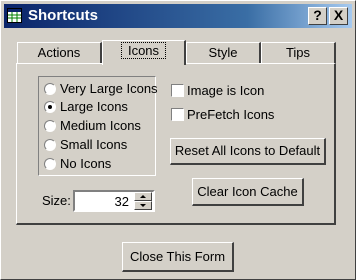  What do you see at coordinates (63, 15) in the screenshot?
I see `window-title: Shortcuts` at bounding box center [63, 15].